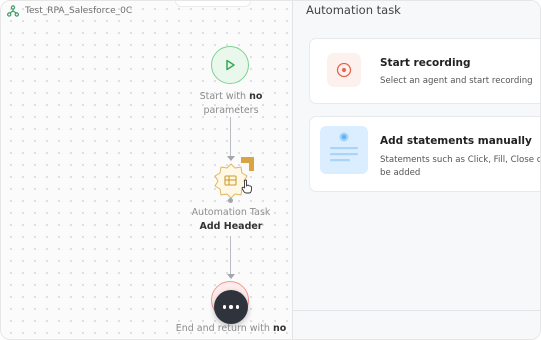  What do you see at coordinates (213, 4) in the screenshot?
I see `canvas-toolbar-pill` at bounding box center [213, 4].